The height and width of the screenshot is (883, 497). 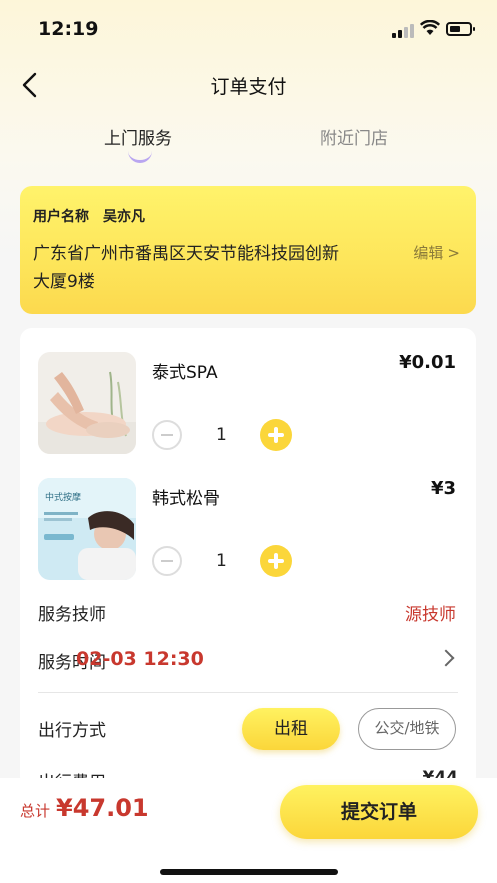 I want to click on status-bar: 12:19, so click(x=248, y=30).